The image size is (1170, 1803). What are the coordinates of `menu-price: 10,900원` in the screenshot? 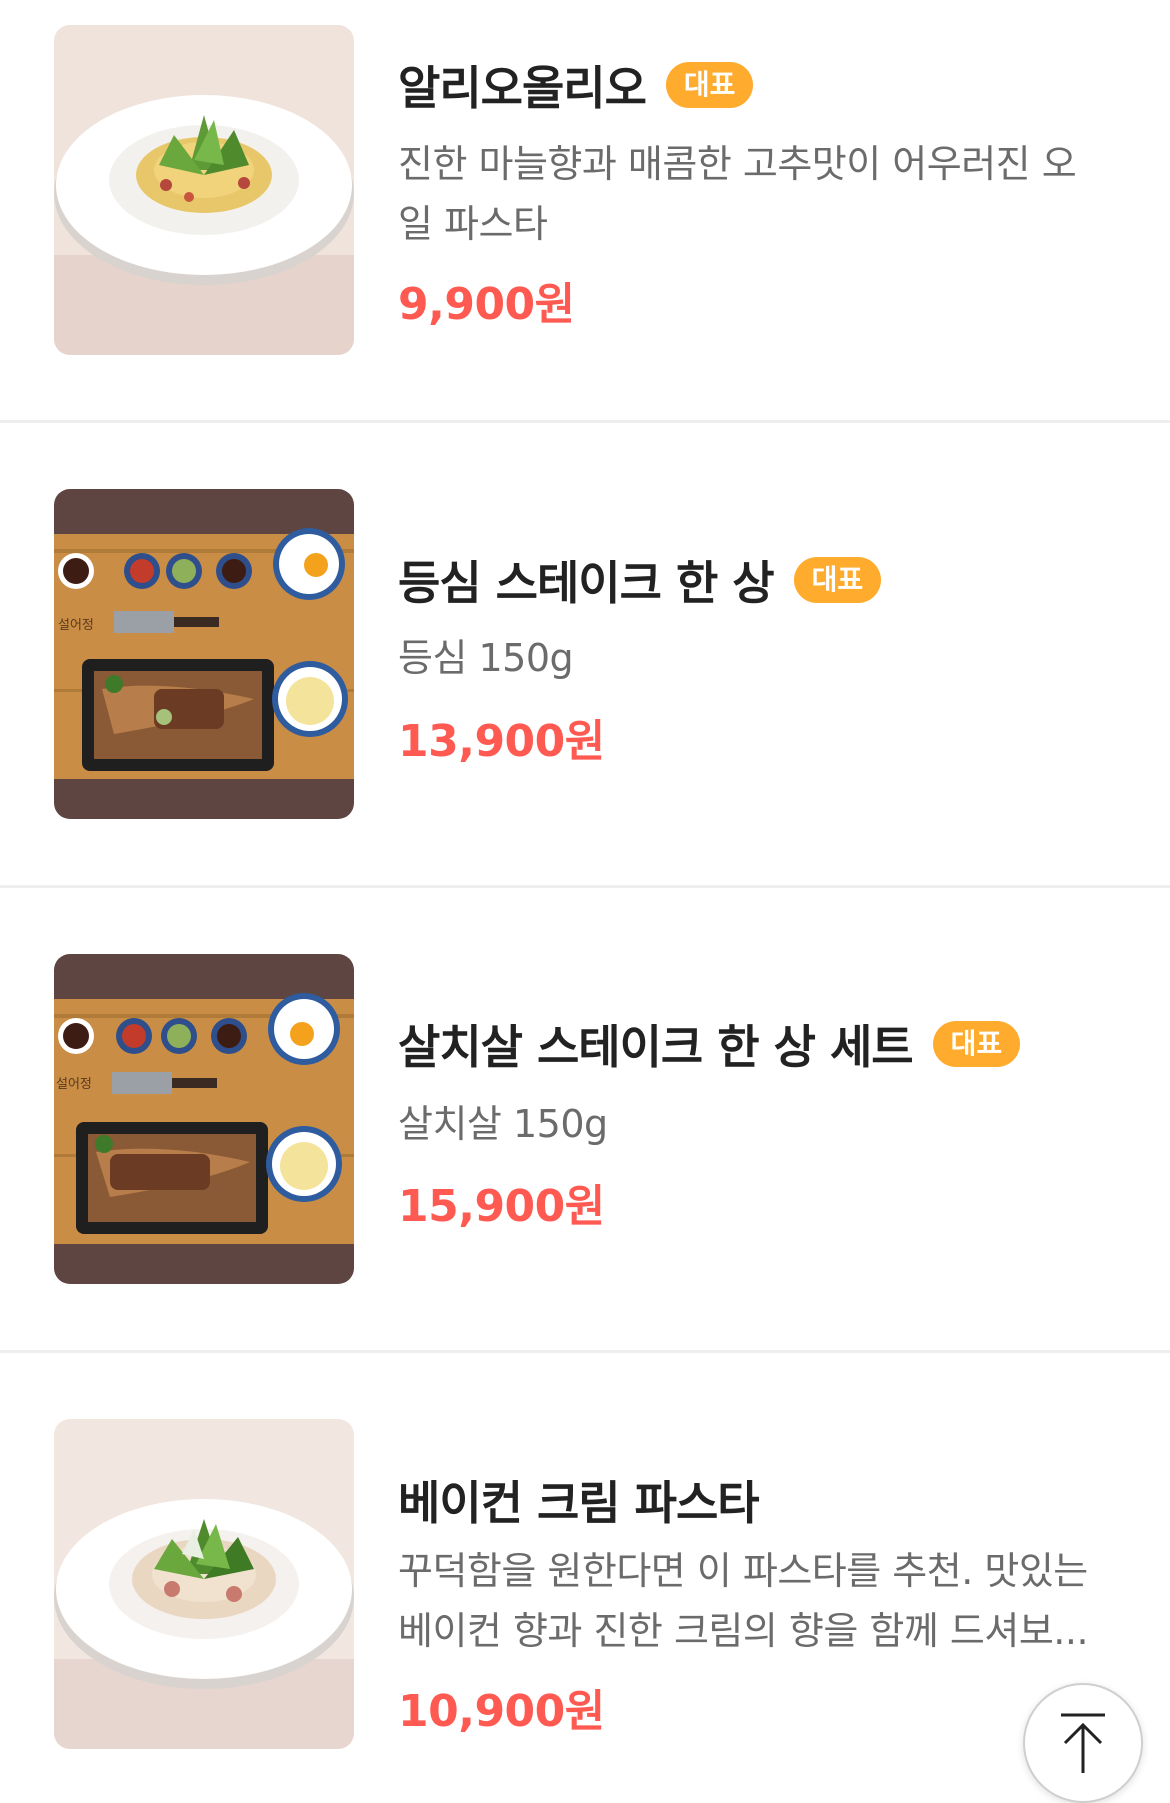 It's located at (501, 1711).